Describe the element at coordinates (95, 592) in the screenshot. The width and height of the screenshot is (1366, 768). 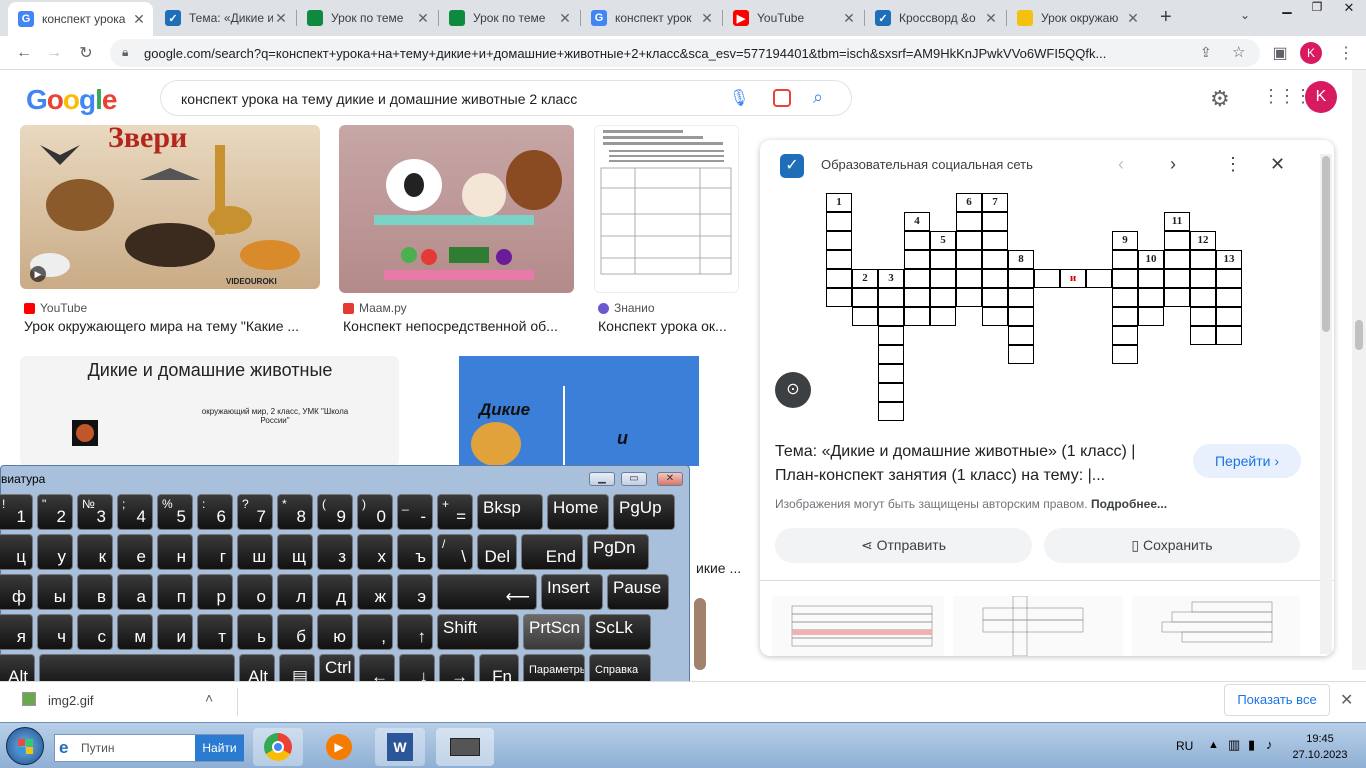
I see `keyboard-key: в` at that location.